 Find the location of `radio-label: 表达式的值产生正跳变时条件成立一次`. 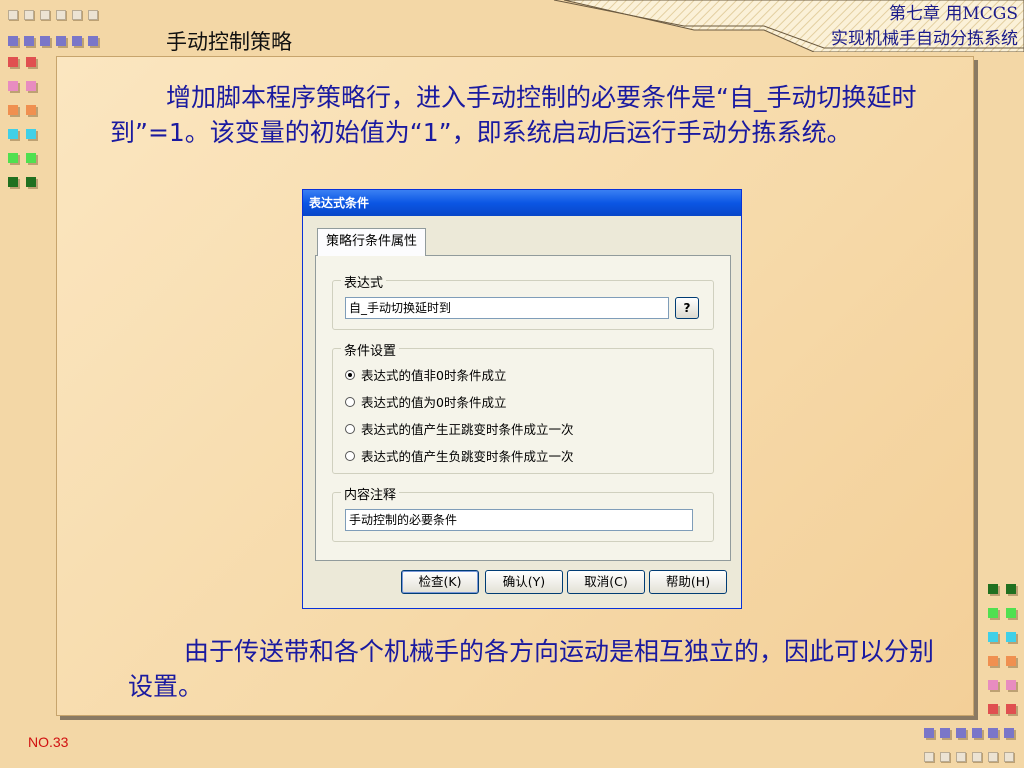

radio-label: 表达式的值产生正跳变时条件成立一次 is located at coordinates (467, 429).